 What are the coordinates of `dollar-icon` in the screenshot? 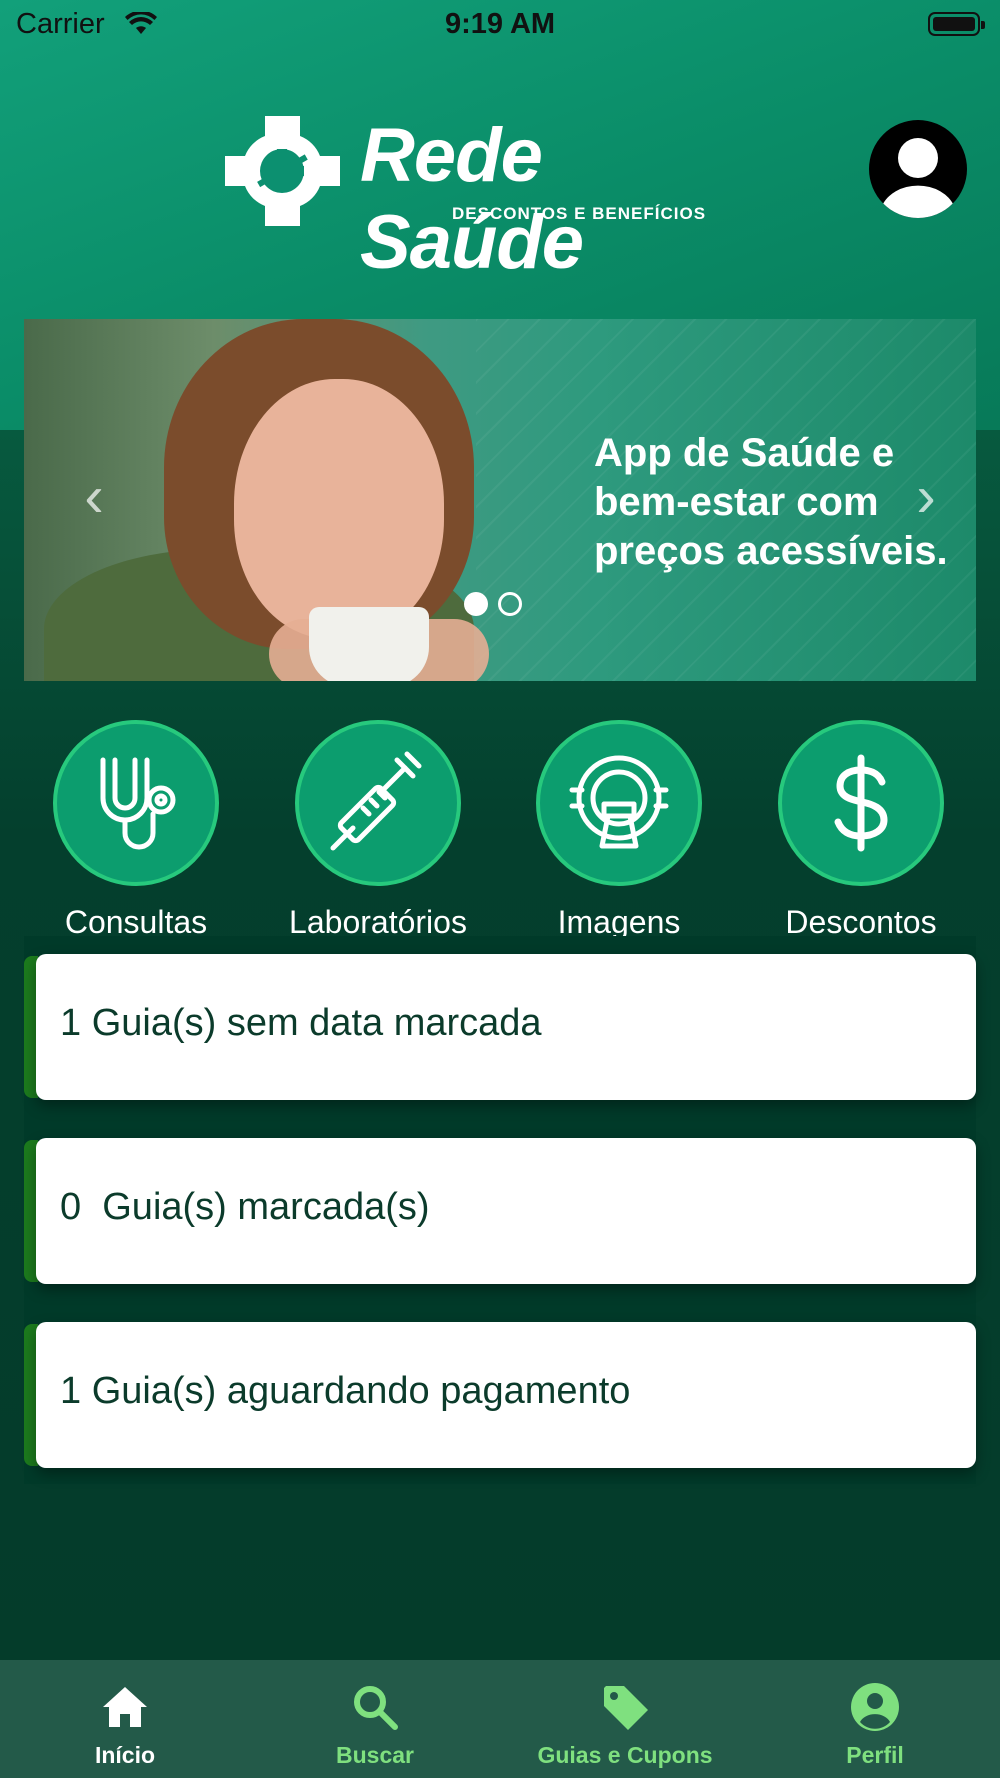 It's located at (861, 803).